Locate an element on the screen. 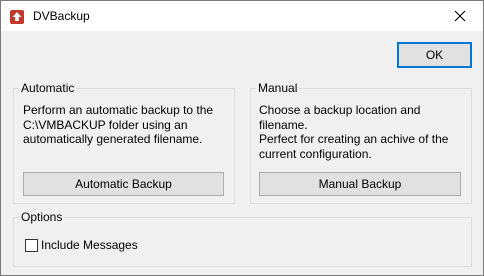  options-legend: Options is located at coordinates (42, 217).